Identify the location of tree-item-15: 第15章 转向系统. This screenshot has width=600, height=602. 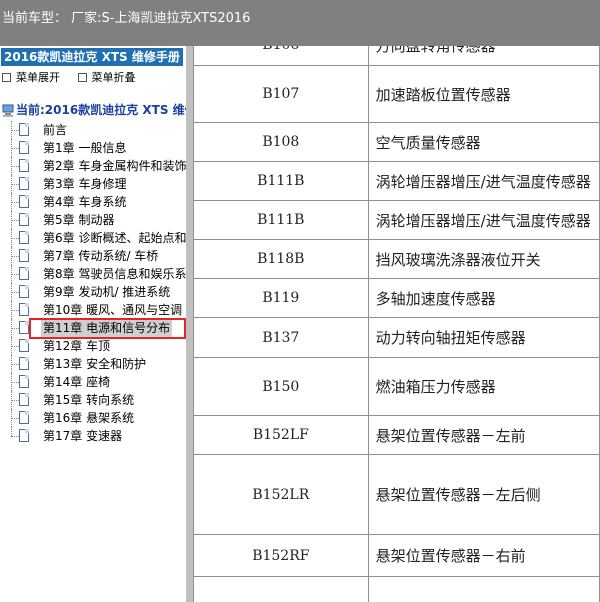
(93, 400).